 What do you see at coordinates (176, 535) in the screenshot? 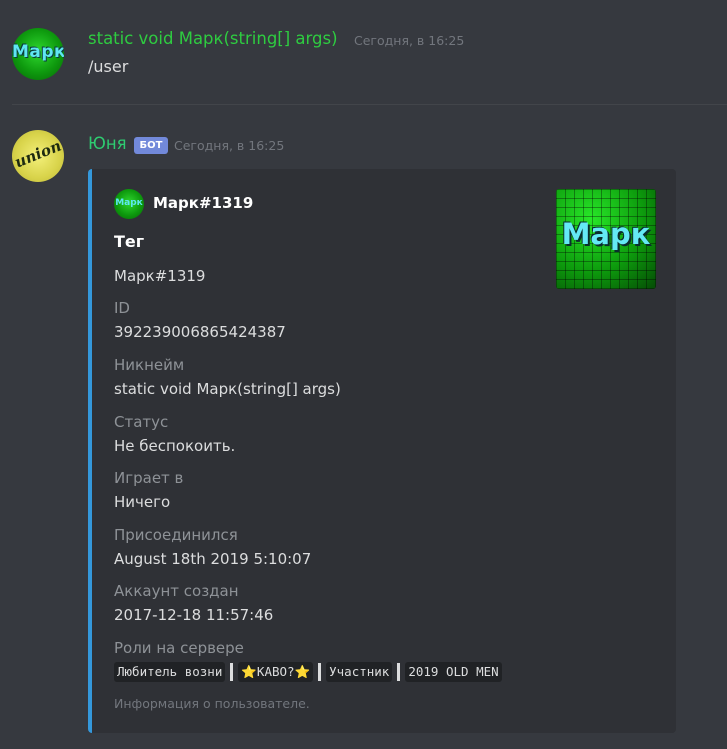
I see `field-name-joined: Присоединился` at bounding box center [176, 535].